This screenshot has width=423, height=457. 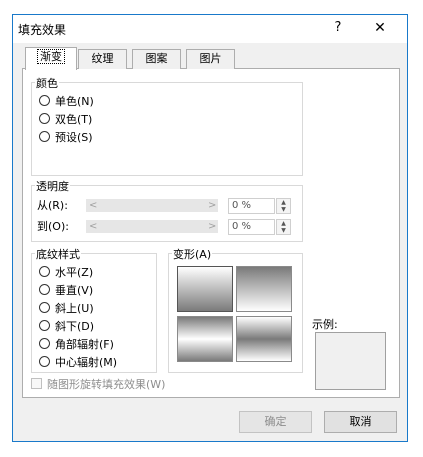 What do you see at coordinates (283, 206) in the screenshot?
I see `transparency-from-spinner: ▲ ▼` at bounding box center [283, 206].